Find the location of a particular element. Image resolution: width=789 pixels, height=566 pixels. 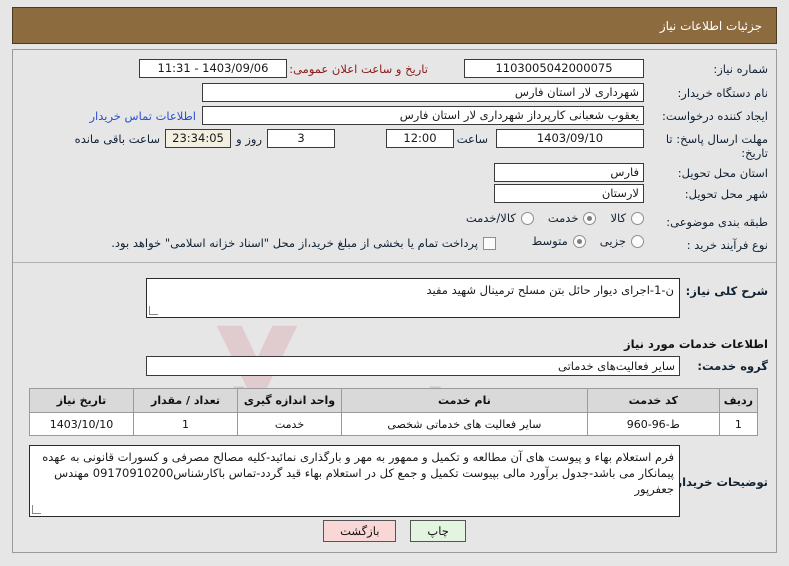

label-buyer-org: نام دستگاه خریدار: is located at coordinates (722, 93).